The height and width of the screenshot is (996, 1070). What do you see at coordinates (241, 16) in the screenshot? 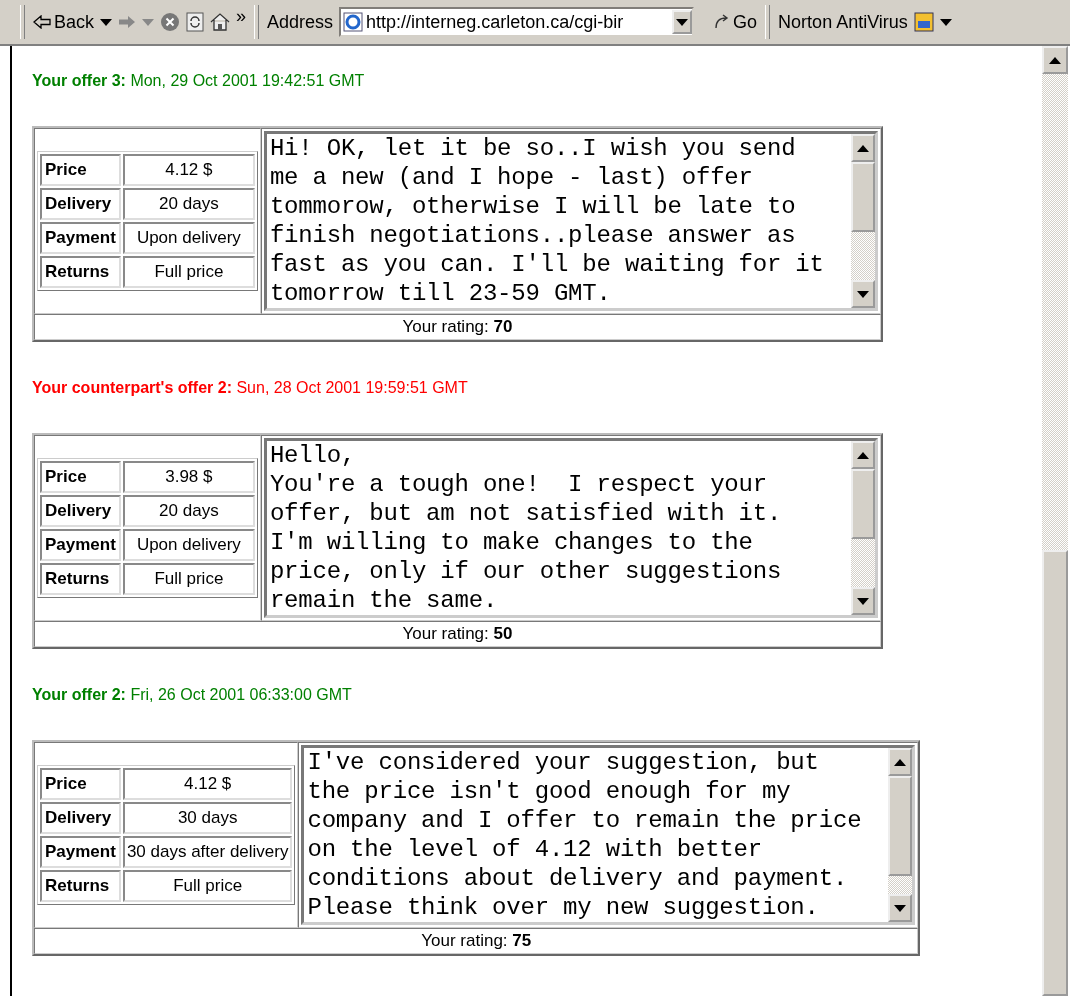
I see `more-button: »` at bounding box center [241, 16].